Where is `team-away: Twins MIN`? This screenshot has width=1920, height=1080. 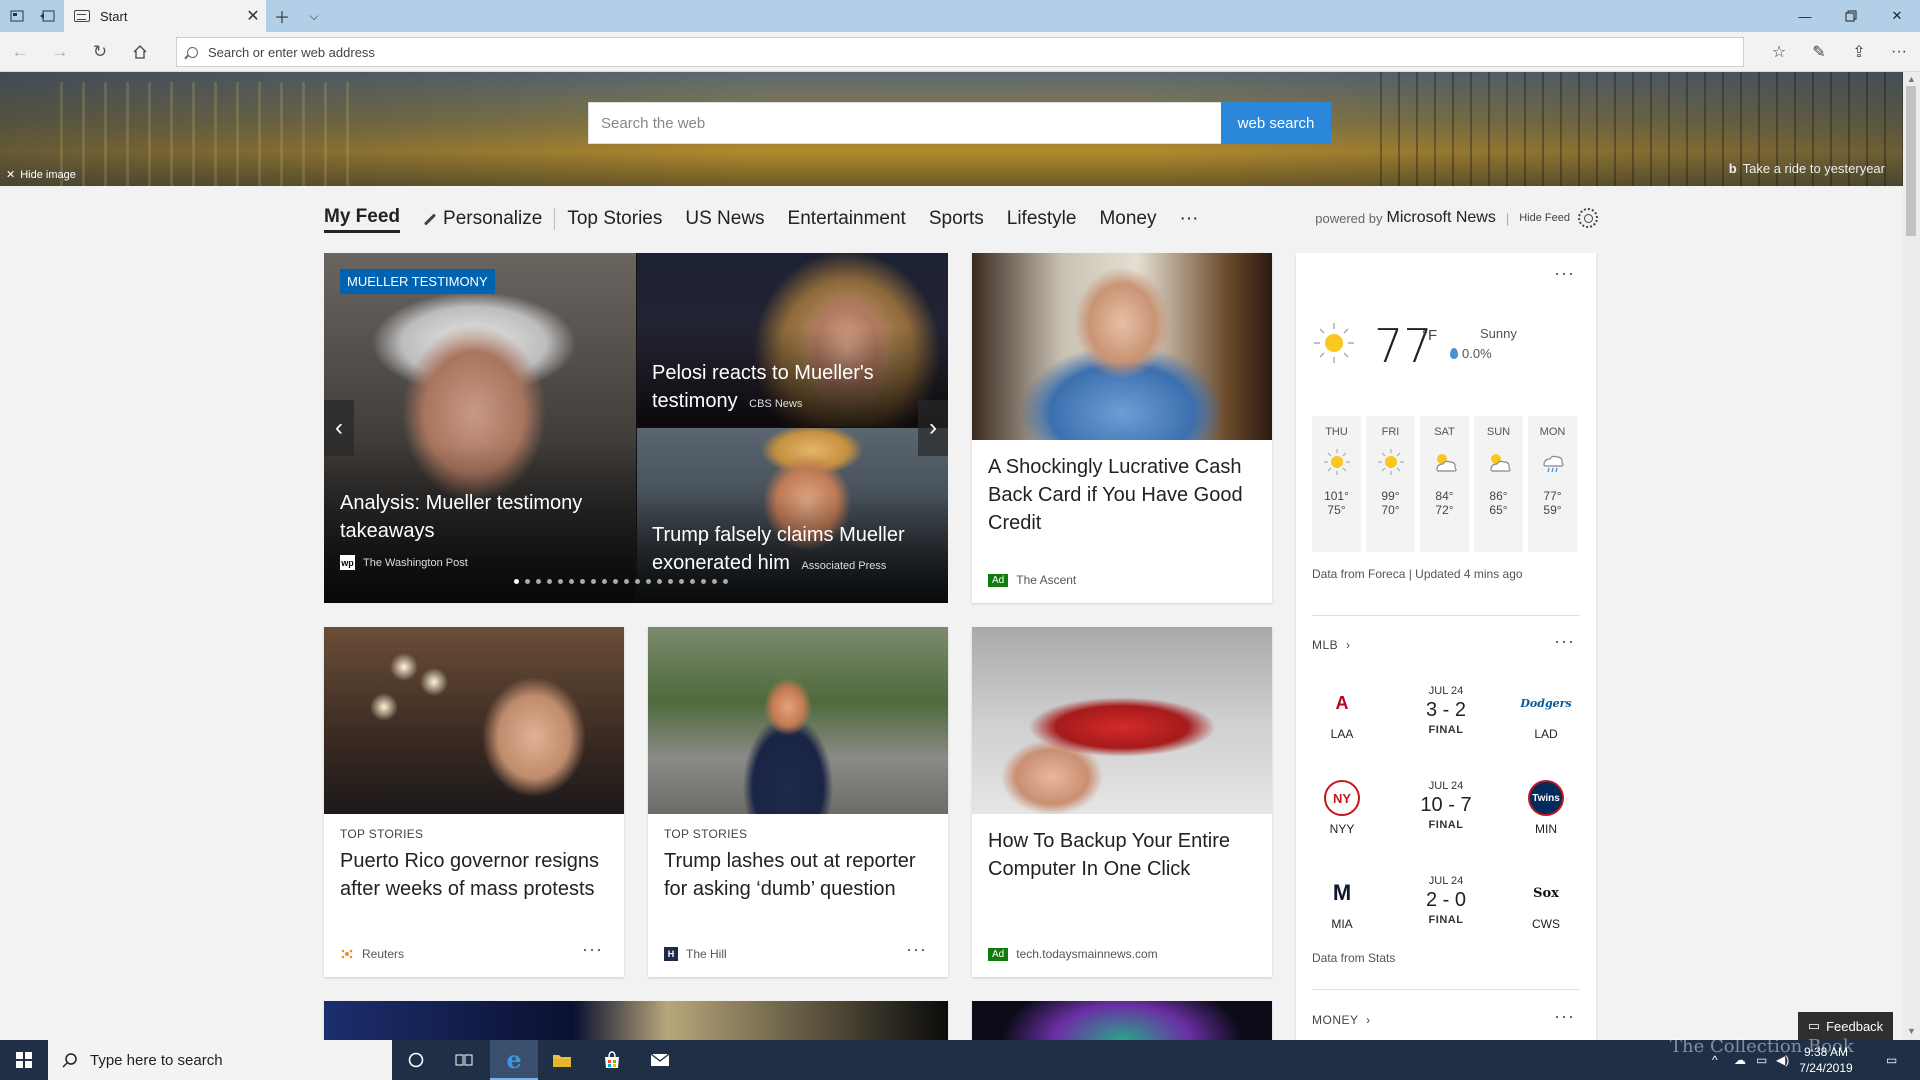
team-away: Twins MIN is located at coordinates (1546, 808).